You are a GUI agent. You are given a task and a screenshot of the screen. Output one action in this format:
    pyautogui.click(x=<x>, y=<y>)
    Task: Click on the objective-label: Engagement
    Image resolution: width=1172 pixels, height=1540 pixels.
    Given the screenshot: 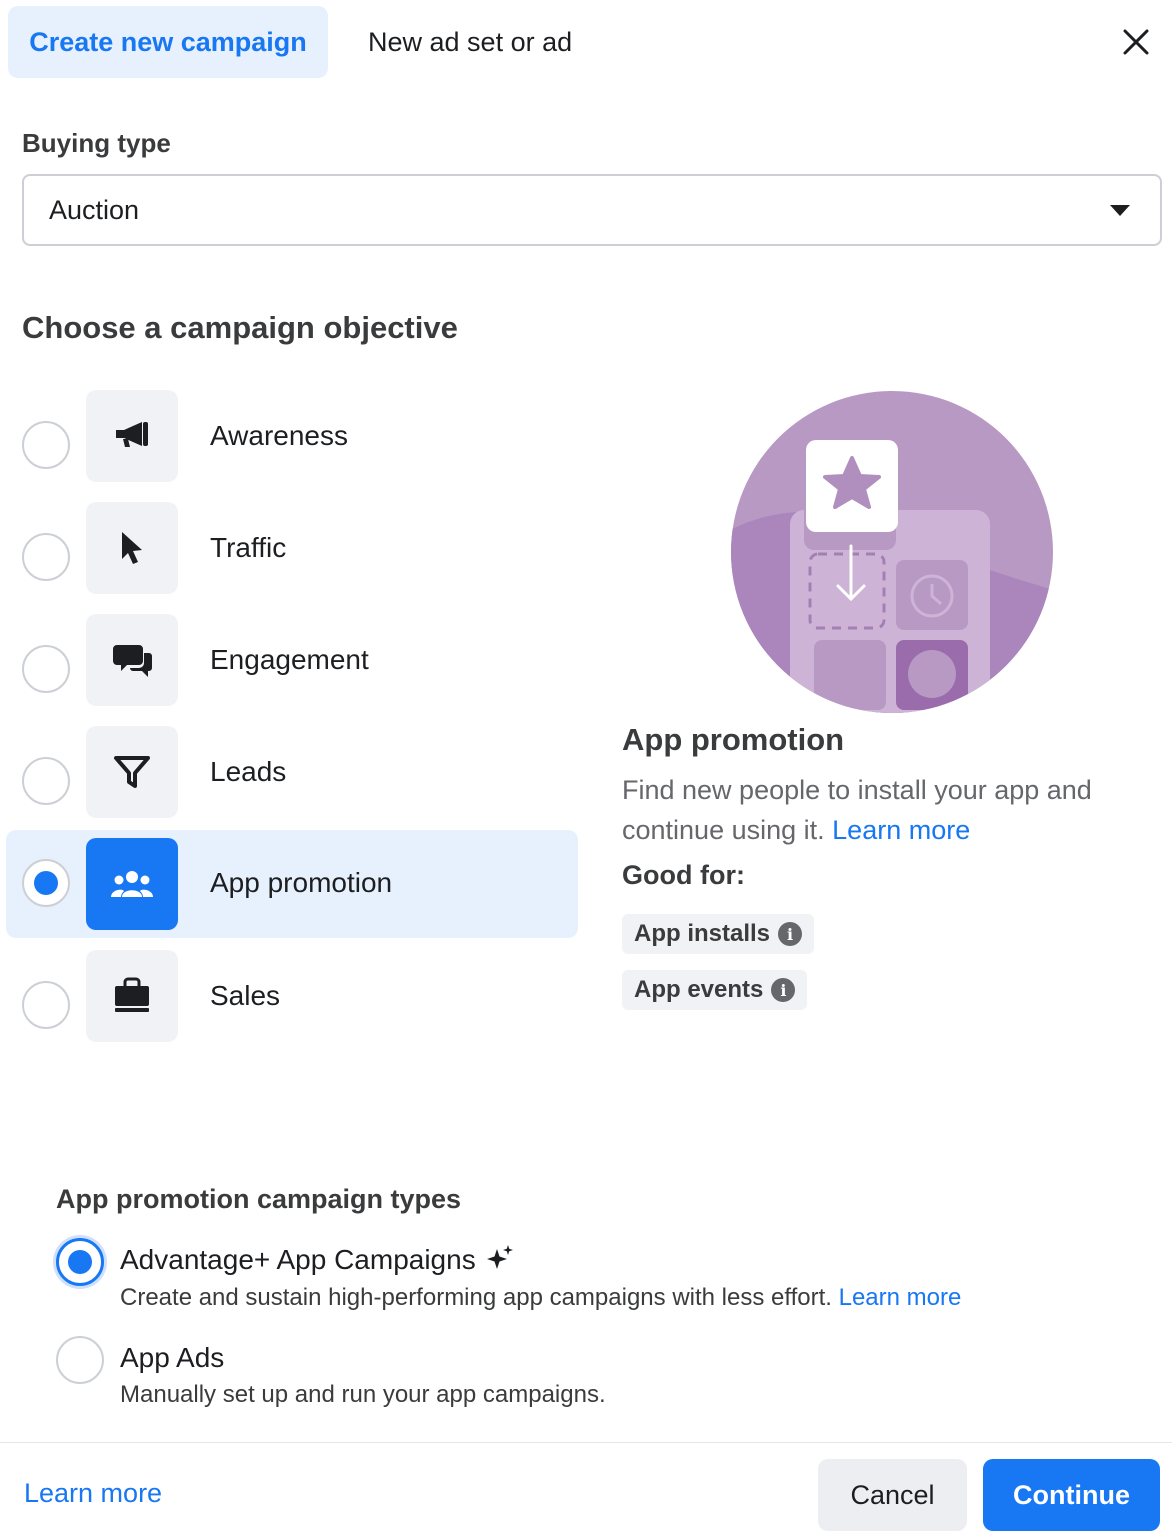 What is the action you would take?
    pyautogui.click(x=289, y=659)
    